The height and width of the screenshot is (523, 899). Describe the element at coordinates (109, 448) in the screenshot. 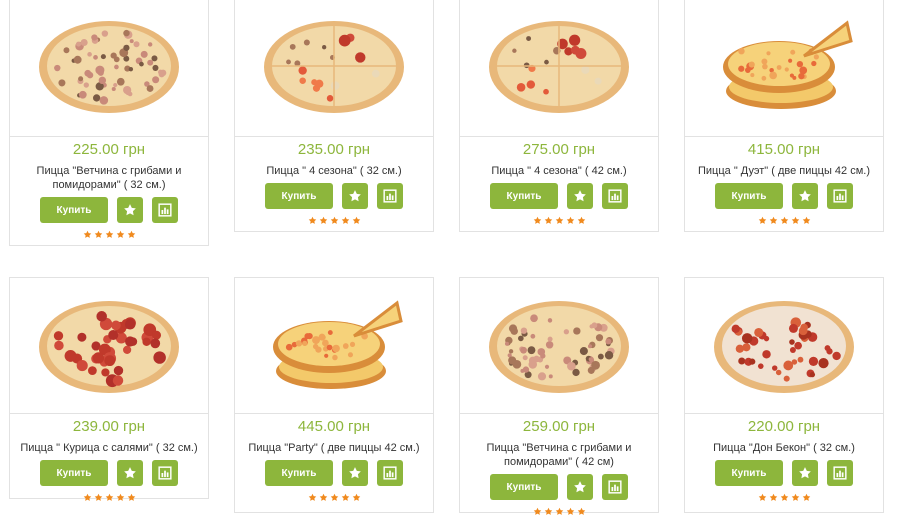

I see `product-title: Пицца " Курица с салями" ( 32 см.)` at that location.